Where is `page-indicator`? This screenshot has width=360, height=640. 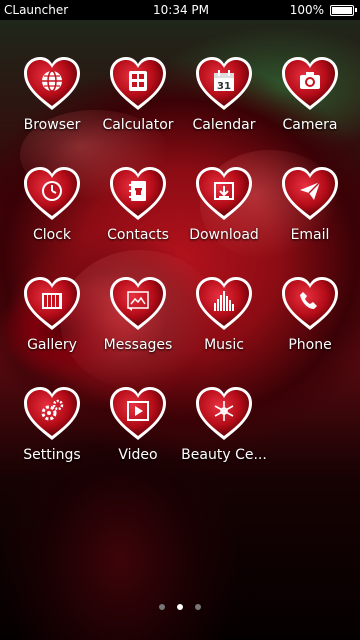
page-indicator is located at coordinates (180, 607).